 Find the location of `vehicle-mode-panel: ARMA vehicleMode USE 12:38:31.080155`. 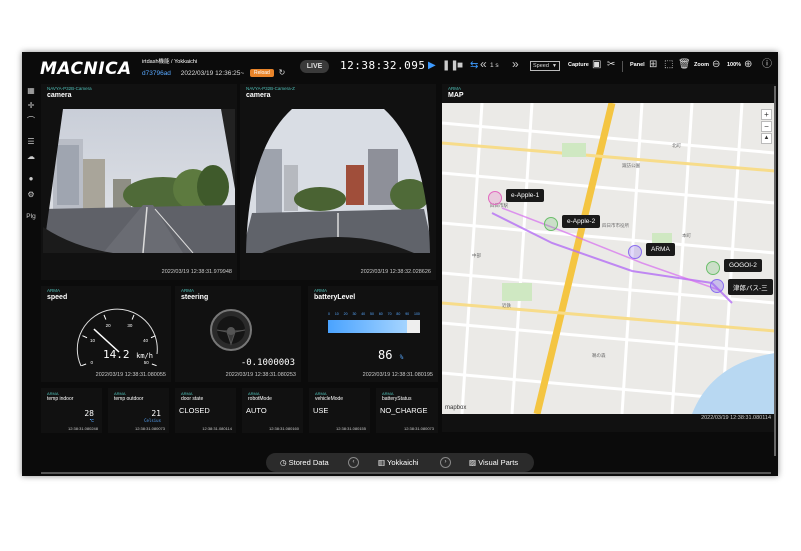

vehicle-mode-panel: ARMA vehicleMode USE 12:38:31.080155 is located at coordinates (339, 410).